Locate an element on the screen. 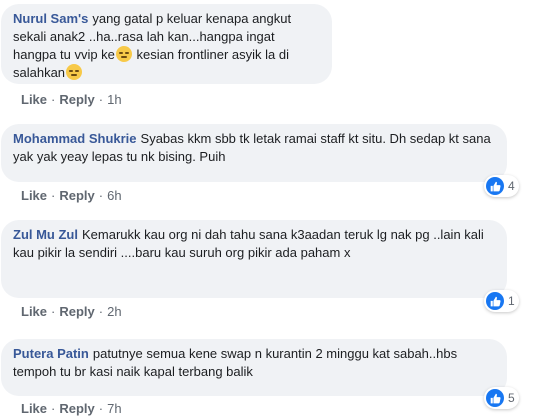 Image resolution: width=534 pixels, height=419 pixels. unamused-face-emoji-icon is located at coordinates (74, 72).